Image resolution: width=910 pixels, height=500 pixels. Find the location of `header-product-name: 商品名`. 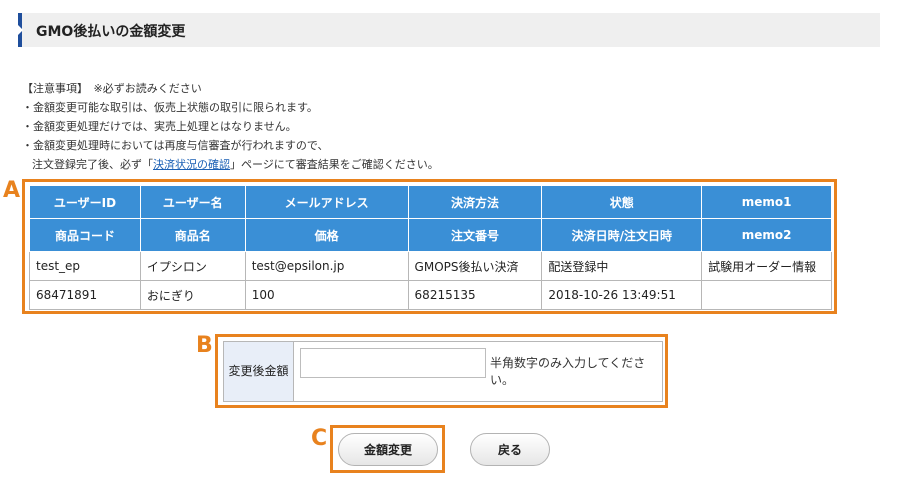

header-product-name: 商品名 is located at coordinates (192, 235).